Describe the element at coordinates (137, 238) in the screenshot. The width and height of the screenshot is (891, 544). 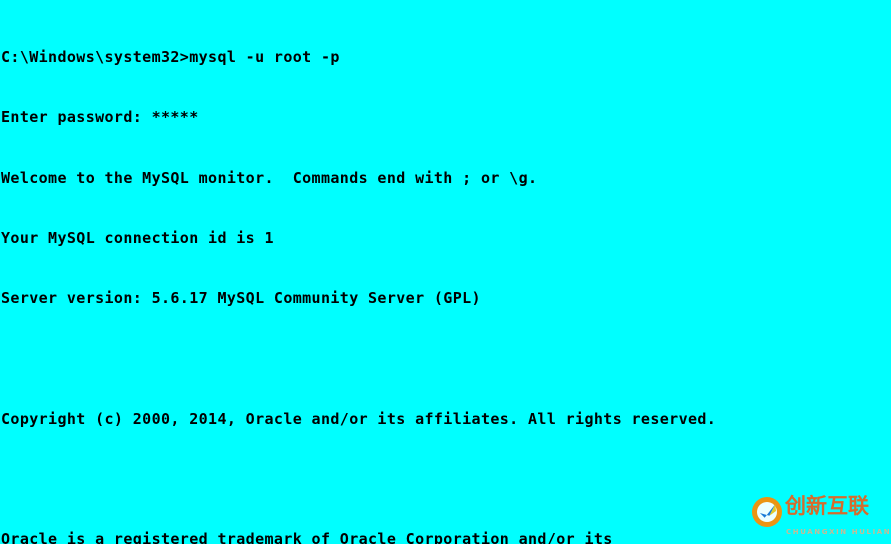
I see `console-line-3: Your MySQL connection id is 1` at that location.